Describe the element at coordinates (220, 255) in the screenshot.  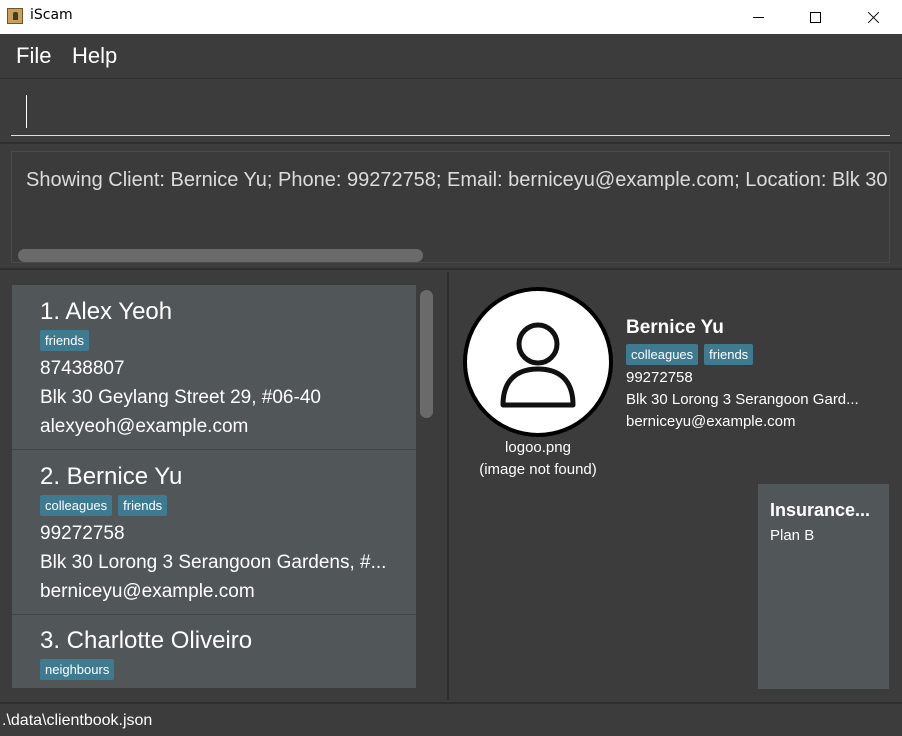
I see `horizontal-scrollbar` at that location.